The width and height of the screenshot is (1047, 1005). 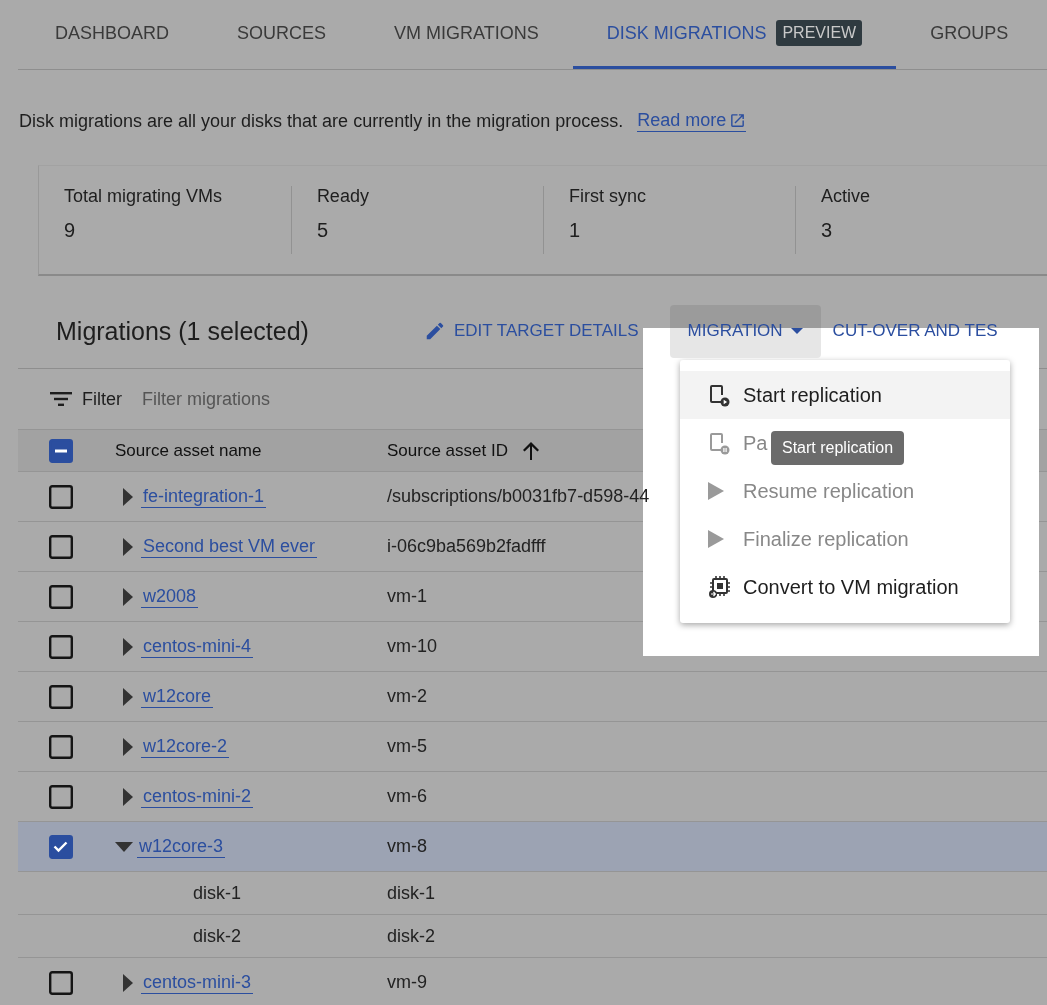 I want to click on asset-name-link: w12core, so click(x=177, y=696).